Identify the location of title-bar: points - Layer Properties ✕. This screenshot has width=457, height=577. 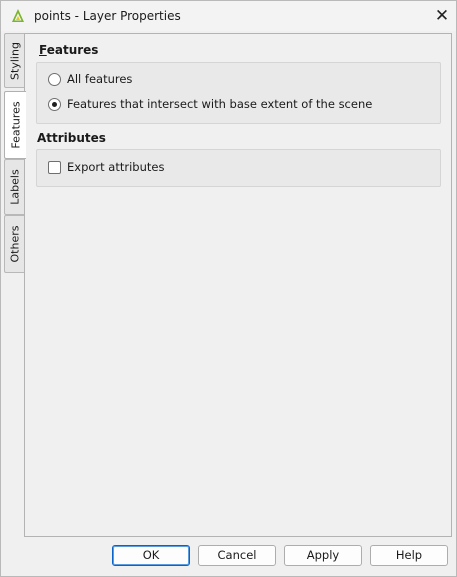
(228, 16).